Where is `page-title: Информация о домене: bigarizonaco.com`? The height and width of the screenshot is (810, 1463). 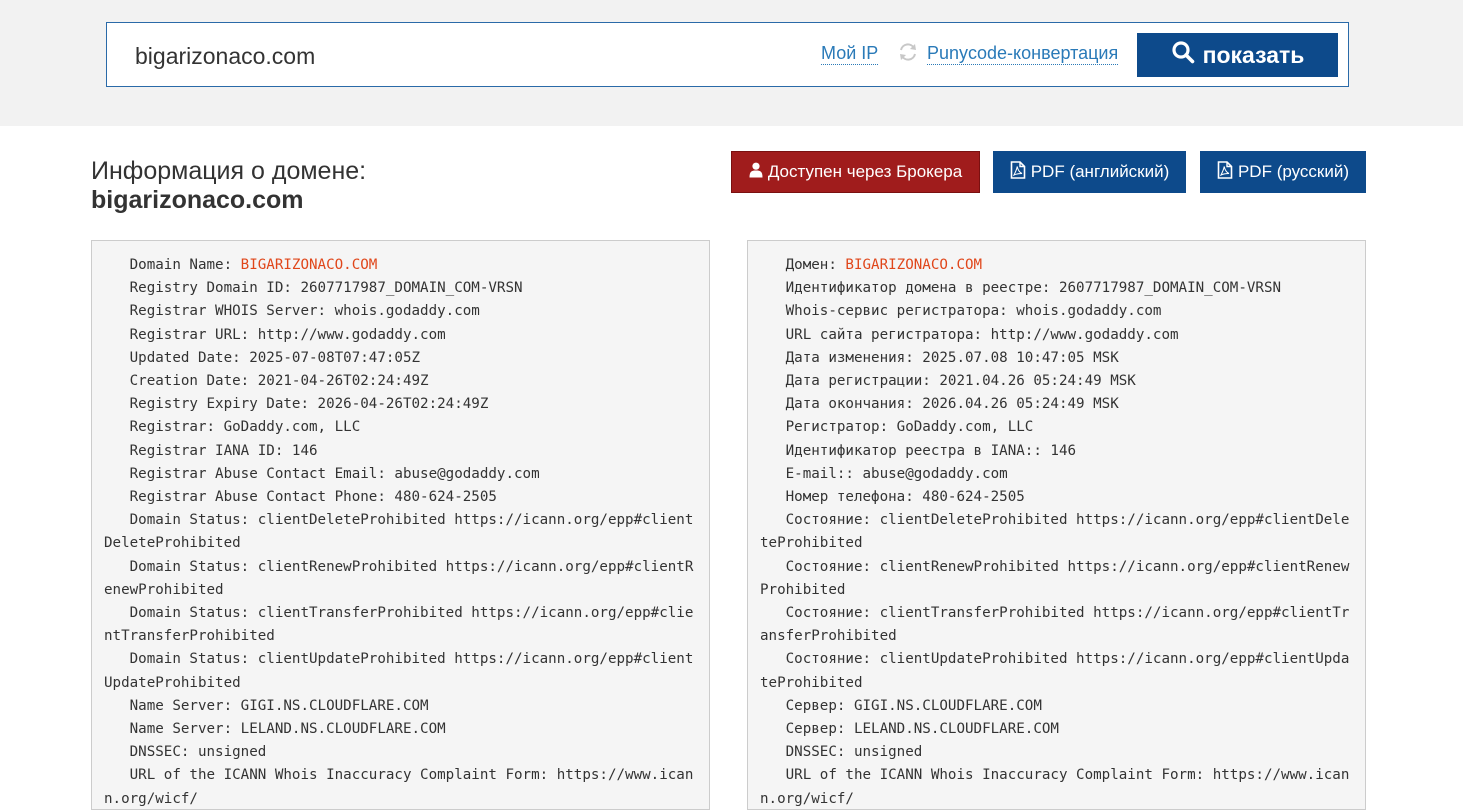 page-title: Информация о домене: bigarizonaco.com is located at coordinates (228, 186).